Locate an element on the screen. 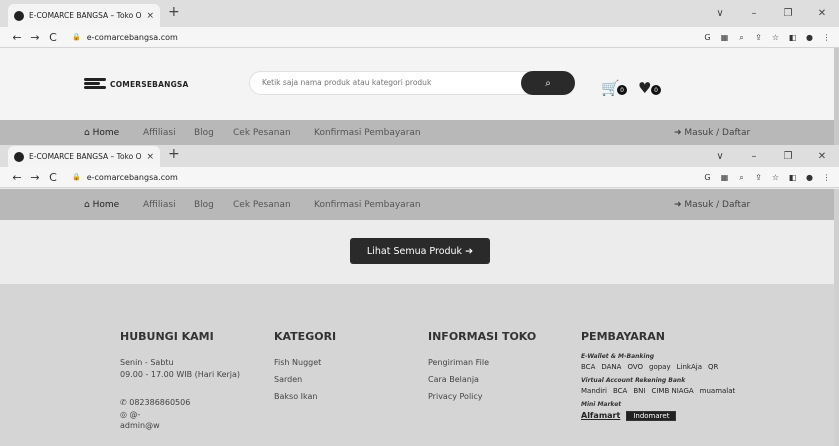 The image size is (839, 446). home-icon: ⌂ is located at coordinates (87, 204).